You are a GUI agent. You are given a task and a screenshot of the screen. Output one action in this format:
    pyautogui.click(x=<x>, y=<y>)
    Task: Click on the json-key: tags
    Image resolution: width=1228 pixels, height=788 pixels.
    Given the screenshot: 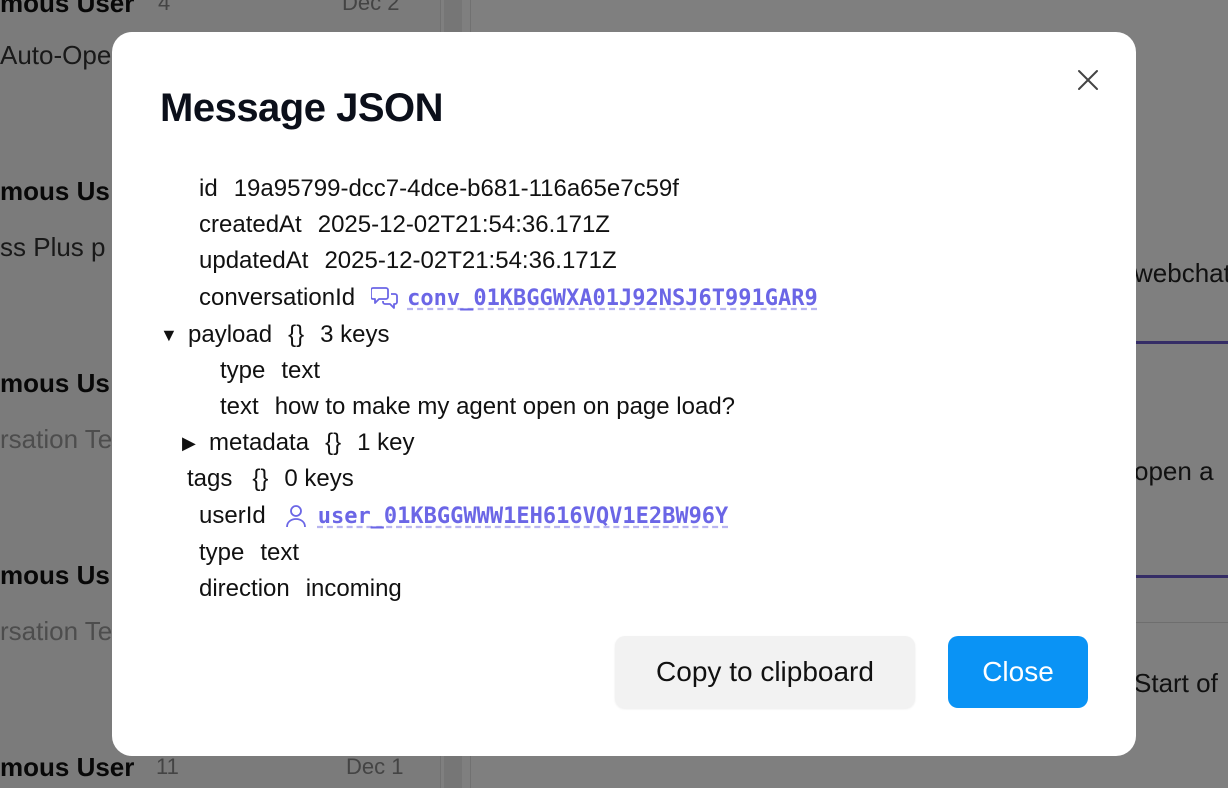 What is the action you would take?
    pyautogui.click(x=210, y=478)
    